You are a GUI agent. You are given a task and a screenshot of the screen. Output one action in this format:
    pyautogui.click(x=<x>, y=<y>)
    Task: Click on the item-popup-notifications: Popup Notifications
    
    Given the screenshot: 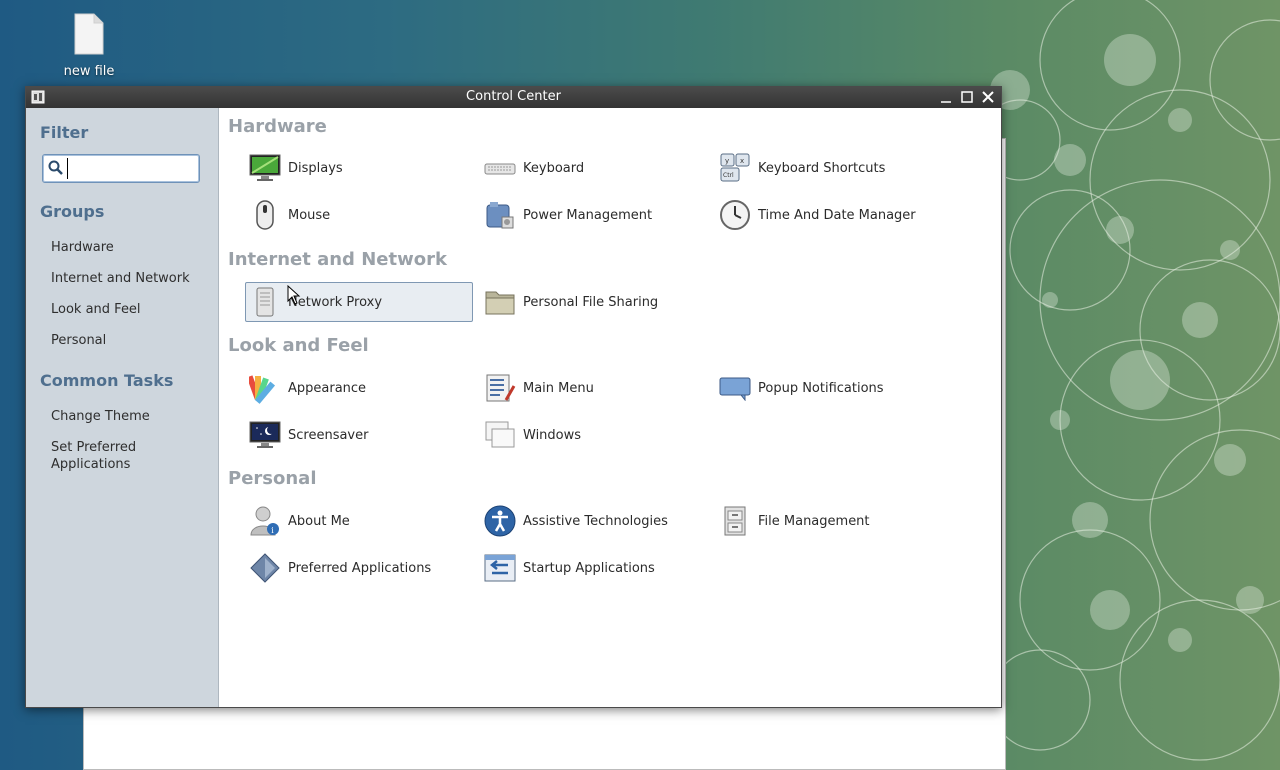 What is the action you would take?
    pyautogui.click(x=829, y=388)
    